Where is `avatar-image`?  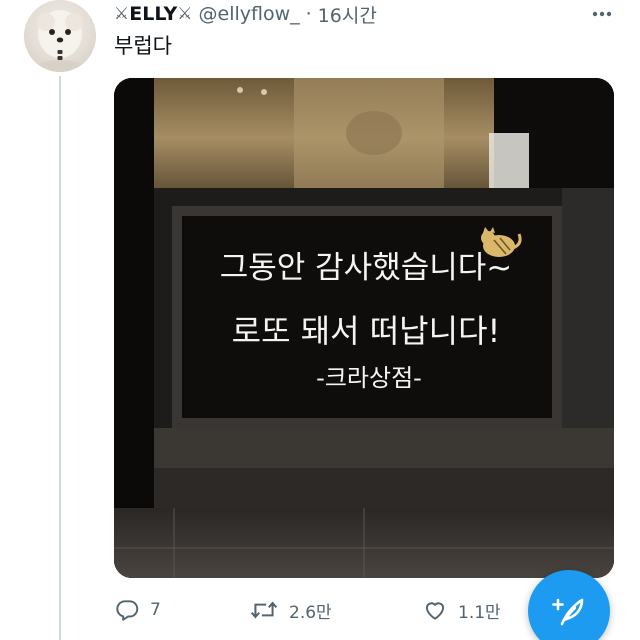 avatar-image is located at coordinates (60, 41).